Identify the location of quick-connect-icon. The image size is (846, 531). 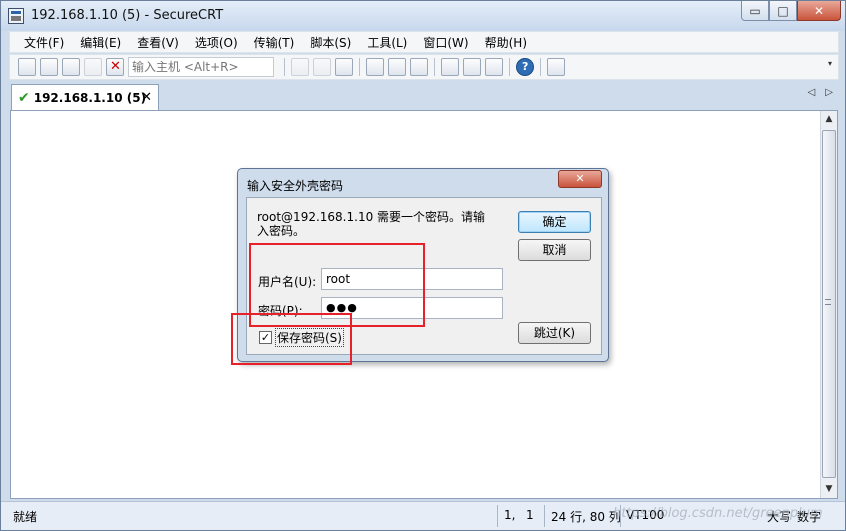
(49, 67).